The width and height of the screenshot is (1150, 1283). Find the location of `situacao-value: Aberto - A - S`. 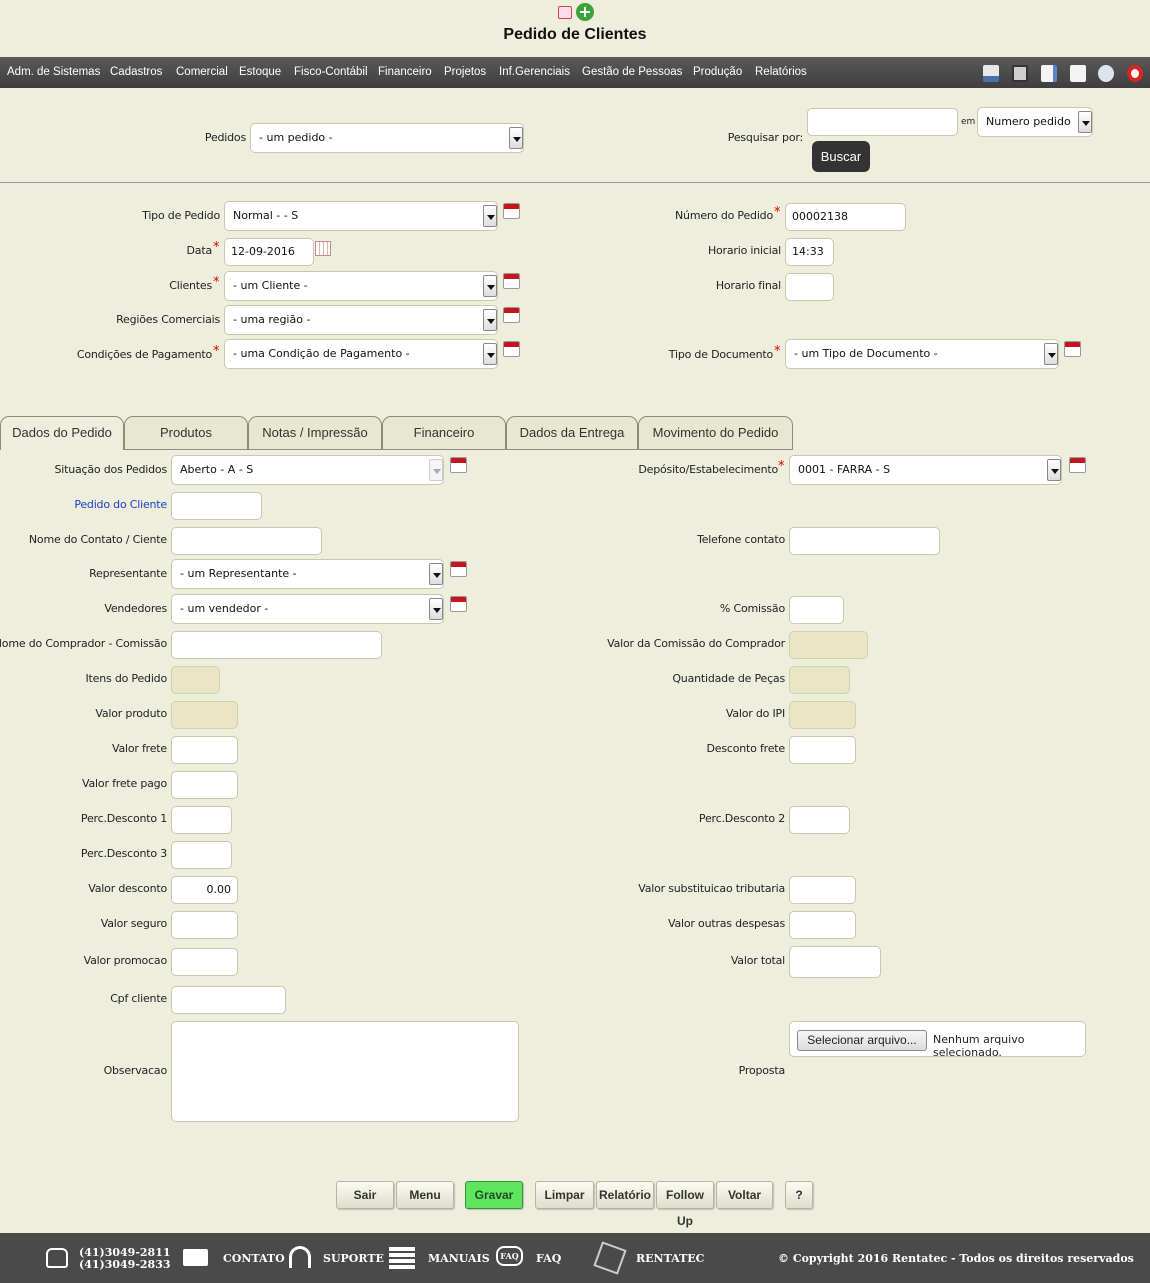

situacao-value: Aberto - A - S is located at coordinates (217, 469).